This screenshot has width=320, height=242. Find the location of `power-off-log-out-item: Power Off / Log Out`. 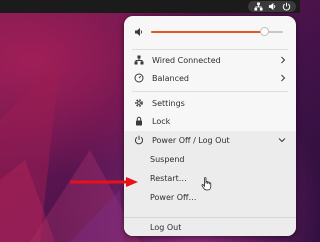

power-off-log-out-item: Power Off / Log Out is located at coordinates (210, 140).